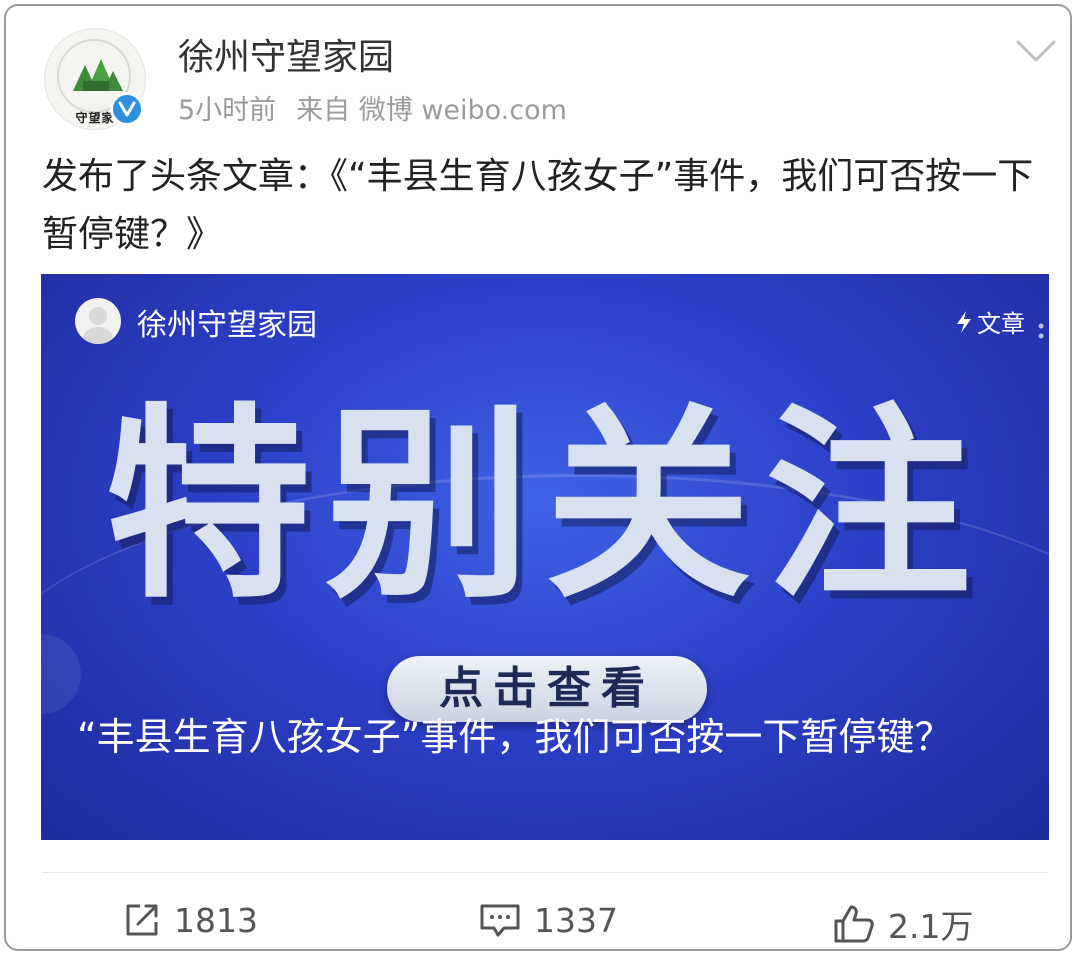 This screenshot has width=1080, height=957. Describe the element at coordinates (431, 107) in the screenshot. I see `post-source: 来自 微博 weibo.com` at that location.